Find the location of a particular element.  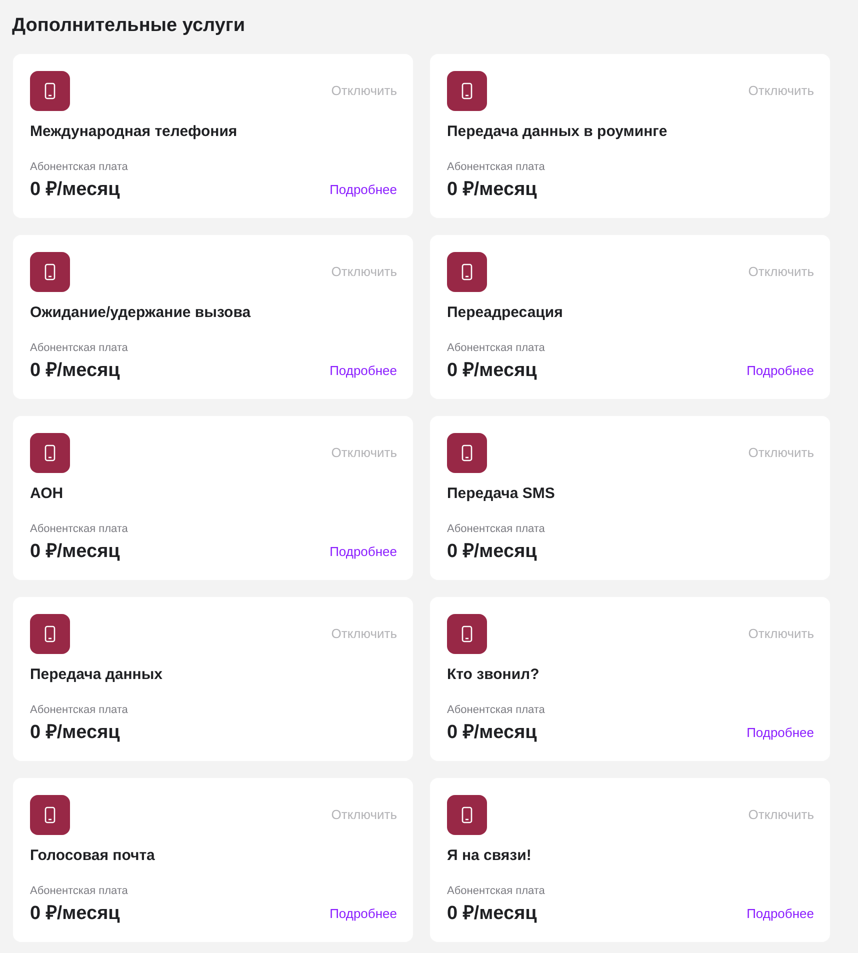

service-name: Переадресация is located at coordinates (505, 312).